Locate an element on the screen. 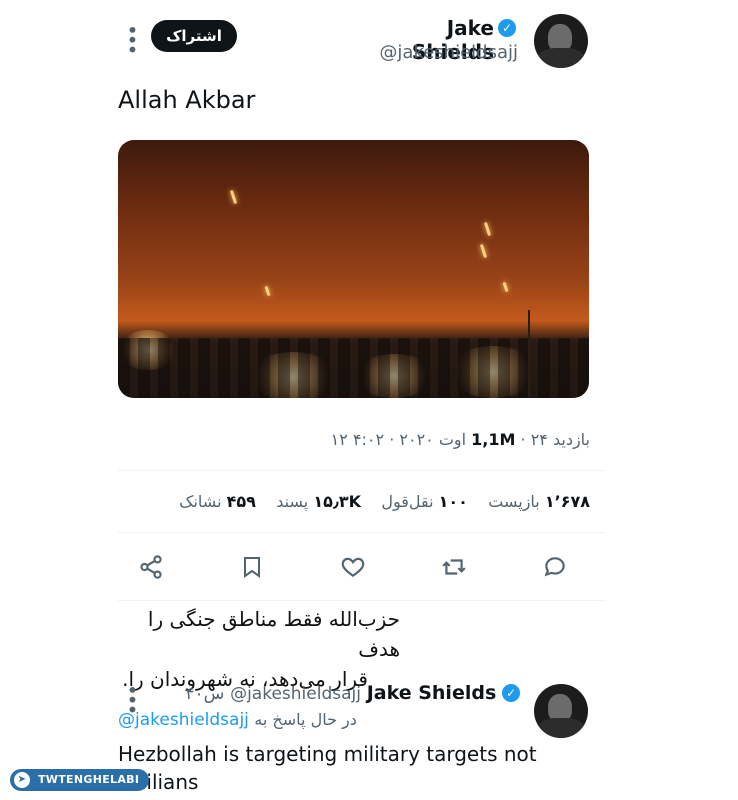 The height and width of the screenshot is (800, 738). bookmark-button is located at coordinates (252, 567).